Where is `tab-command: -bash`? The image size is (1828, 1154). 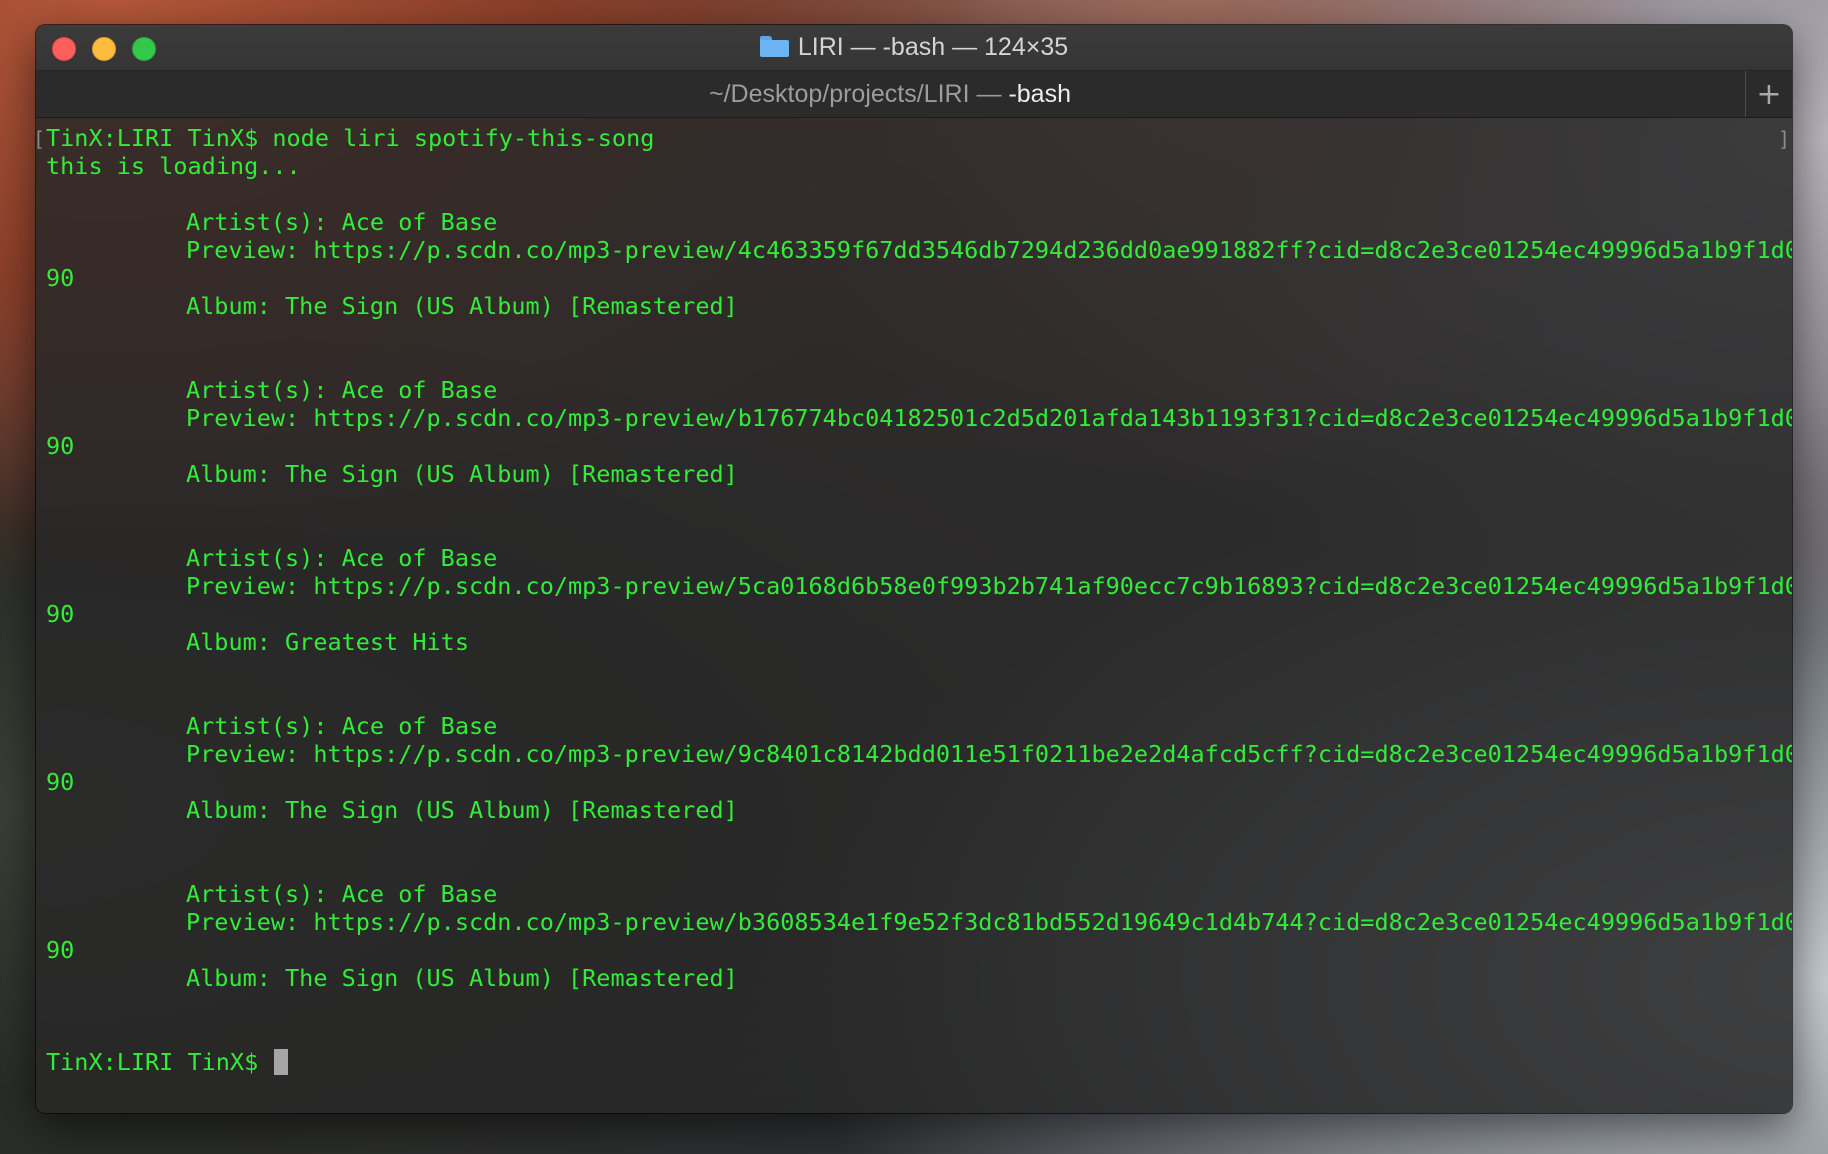 tab-command: -bash is located at coordinates (1039, 93).